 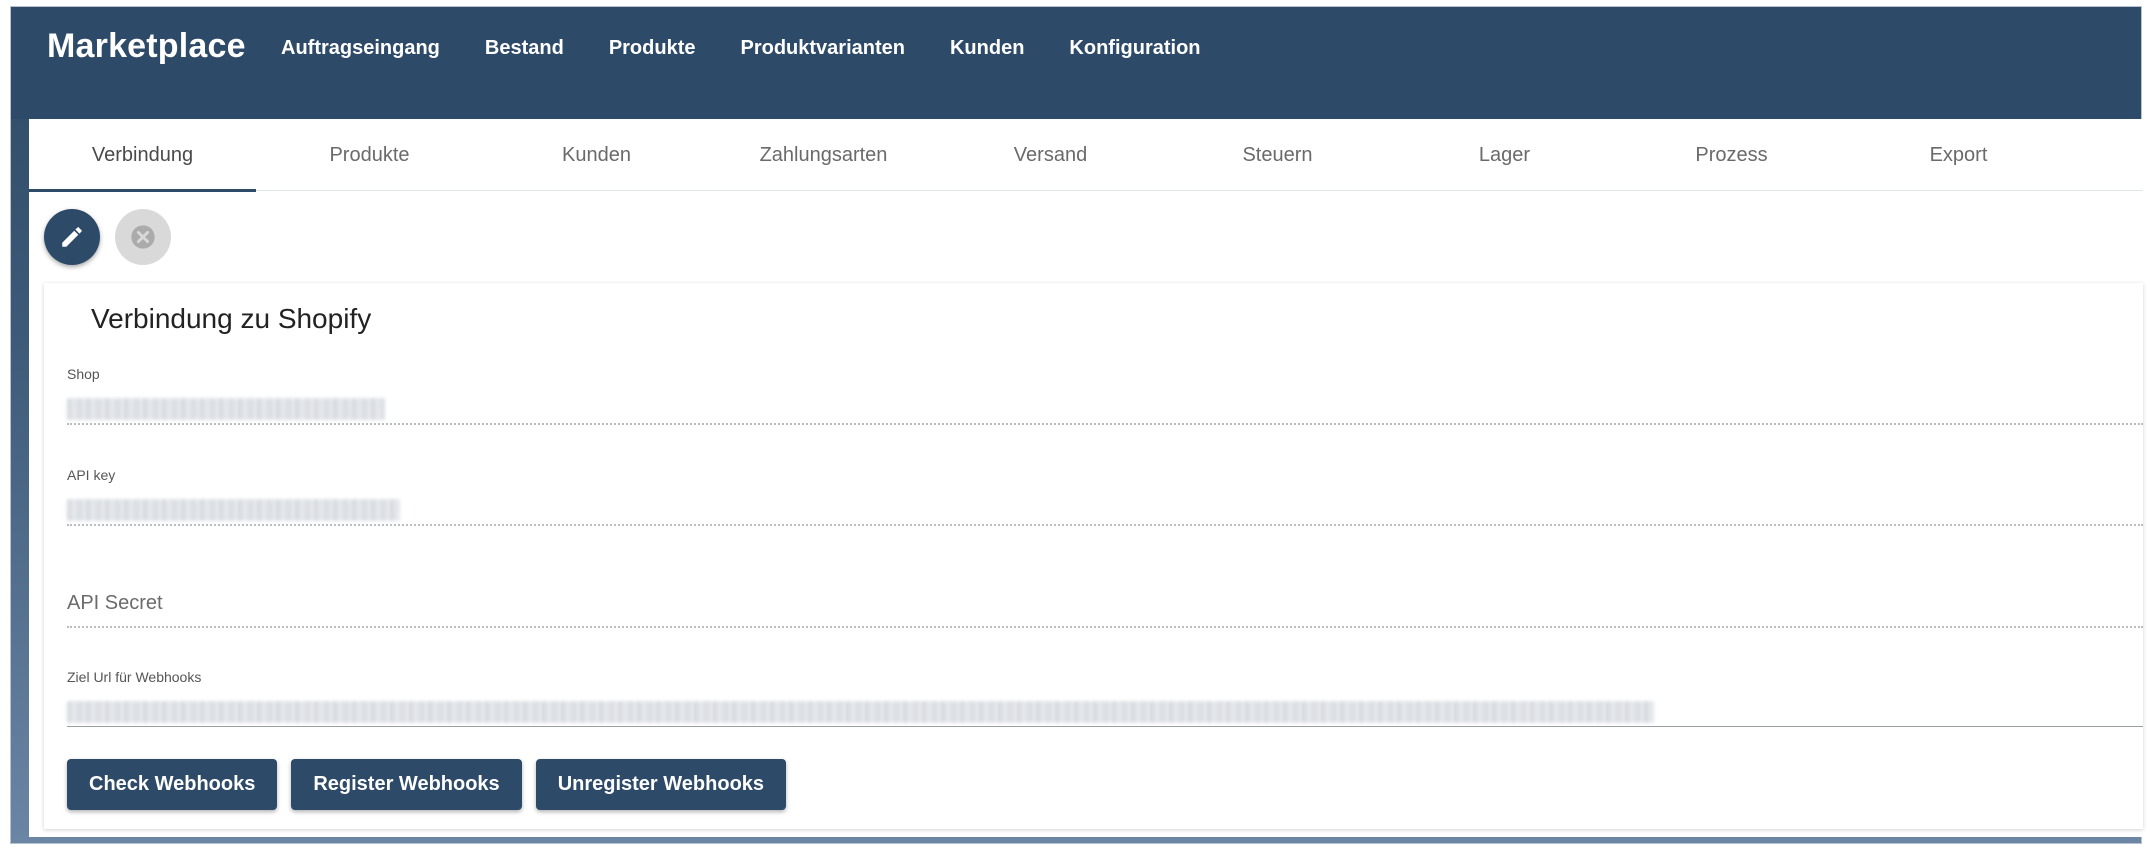 What do you see at coordinates (987, 48) in the screenshot?
I see `nav-item-kunden: Kunden` at bounding box center [987, 48].